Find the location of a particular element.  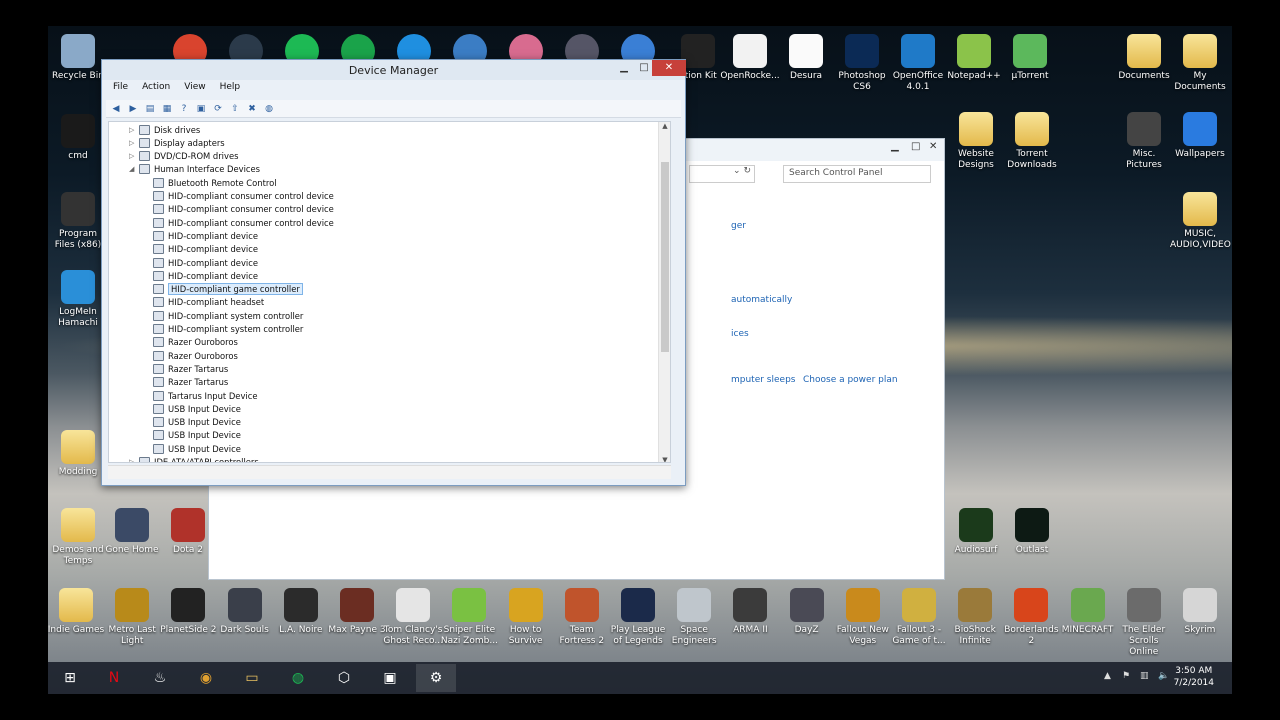

cp-link-2: automatically is located at coordinates (761, 300).